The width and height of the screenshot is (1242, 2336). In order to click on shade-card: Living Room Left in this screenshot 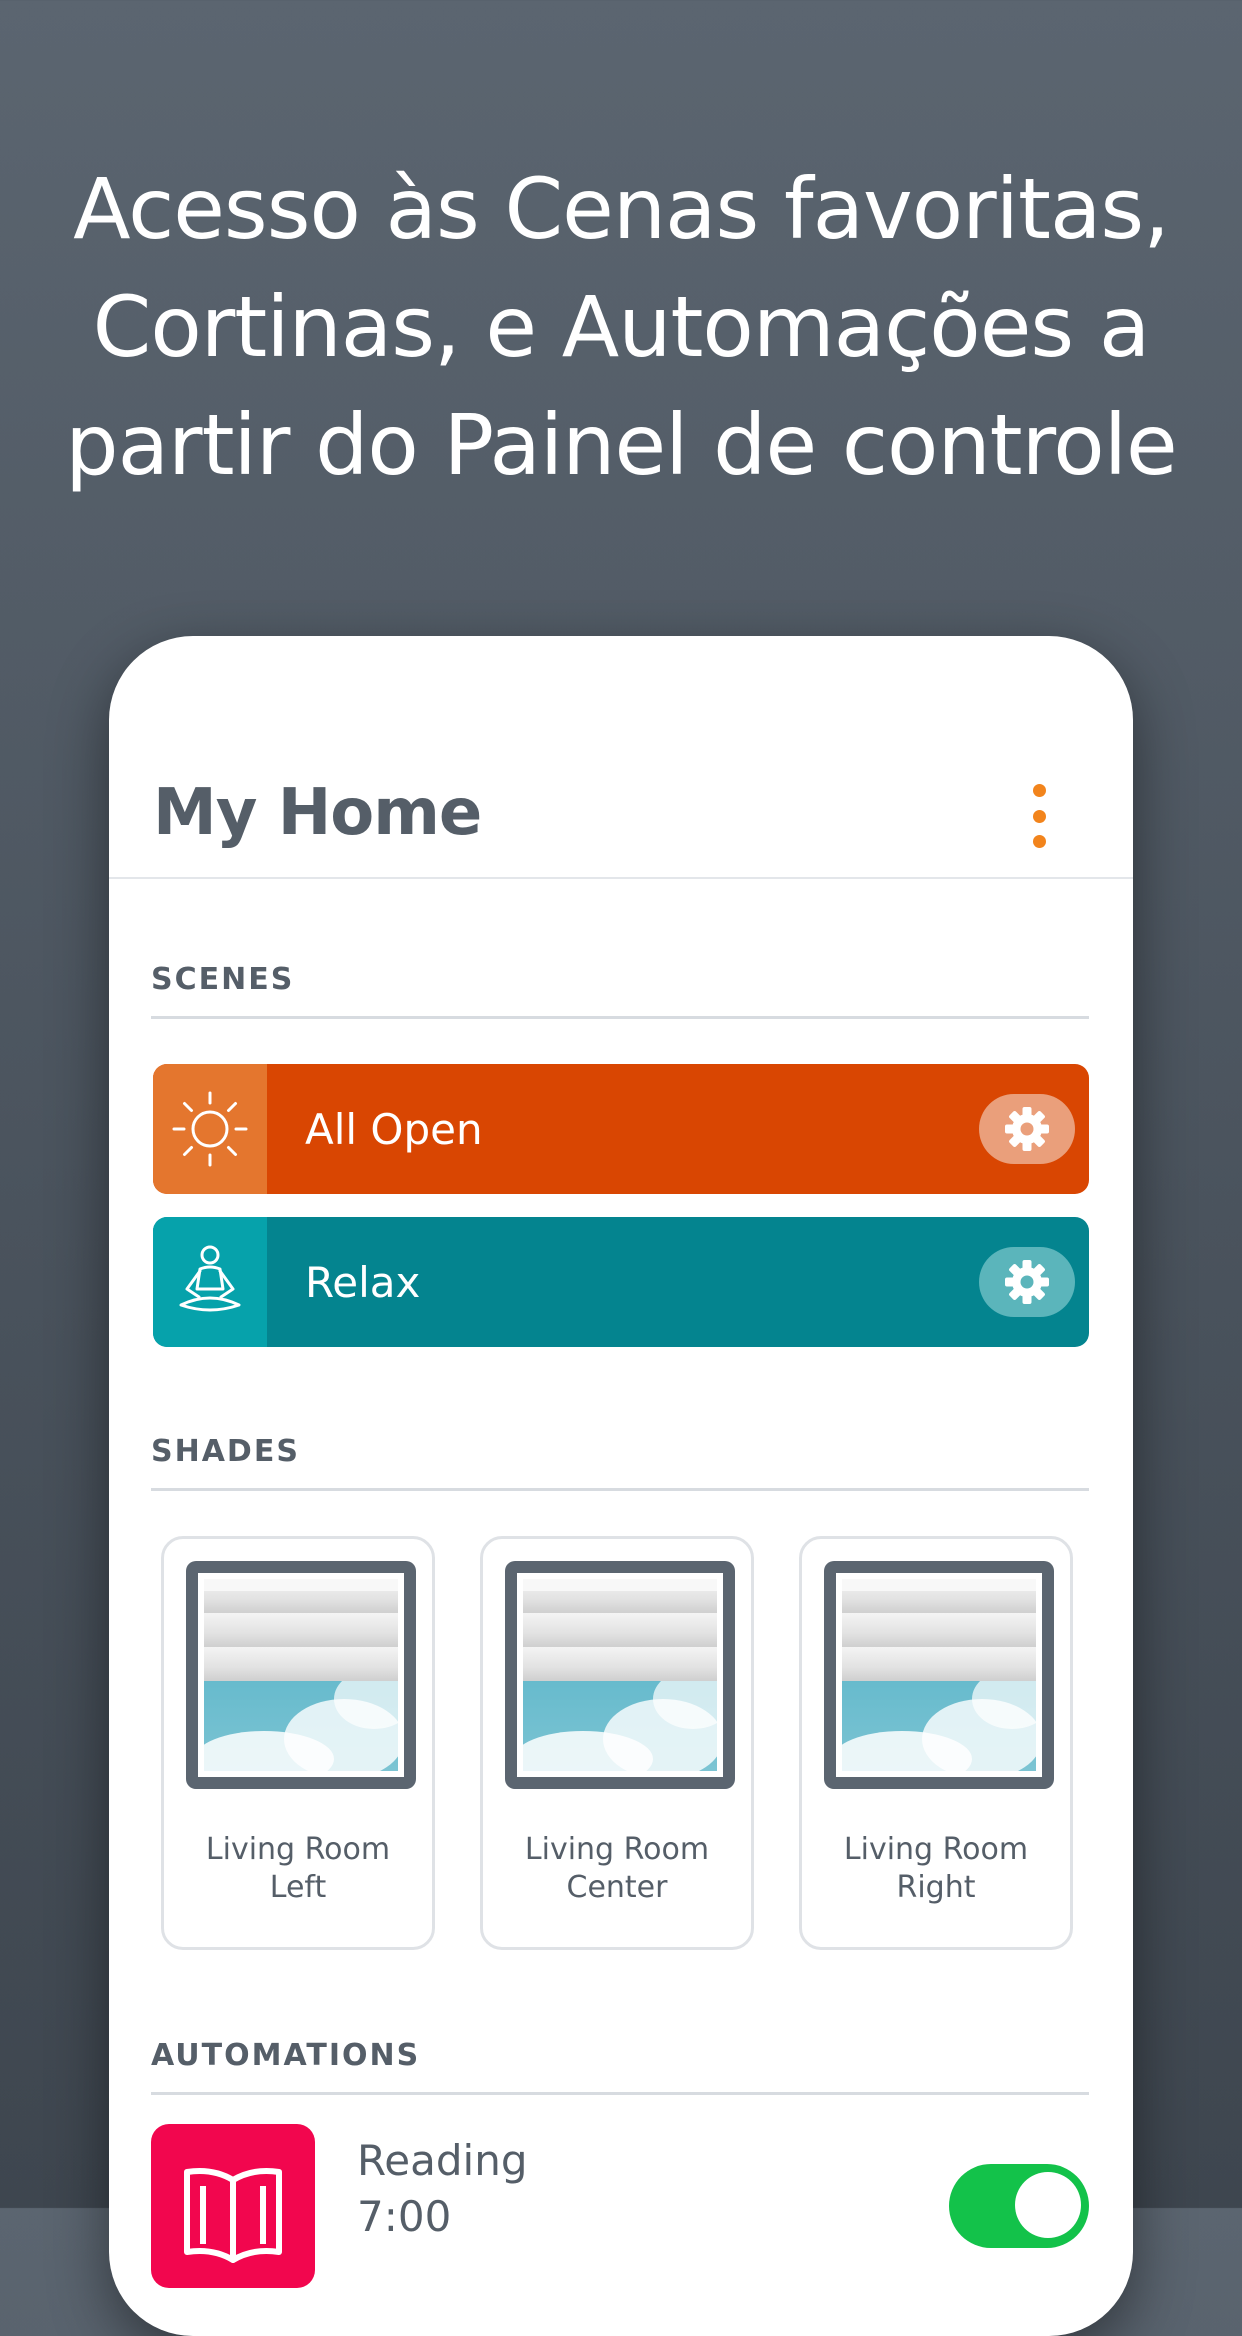, I will do `click(298, 1743)`.